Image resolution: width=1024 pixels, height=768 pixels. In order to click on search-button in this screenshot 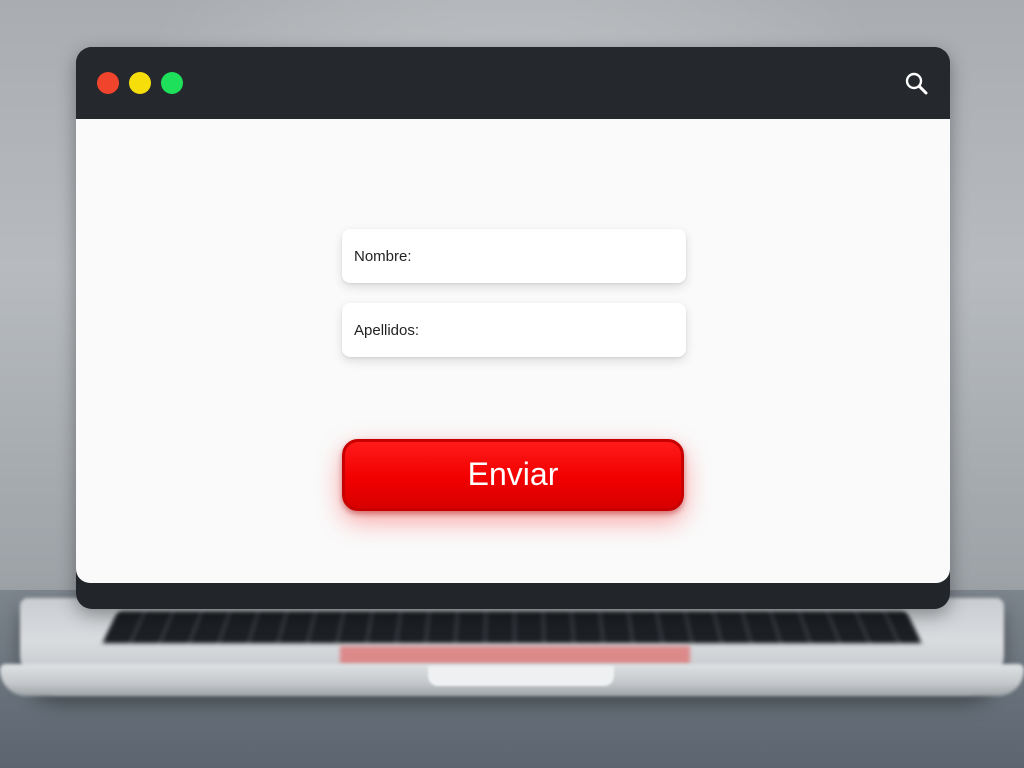, I will do `click(917, 84)`.